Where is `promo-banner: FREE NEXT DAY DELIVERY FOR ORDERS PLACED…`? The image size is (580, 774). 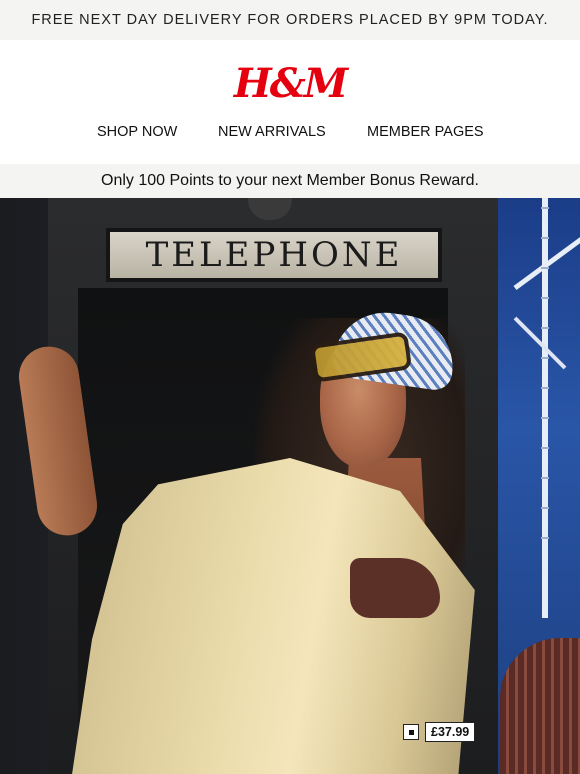 promo-banner: FREE NEXT DAY DELIVERY FOR ORDERS PLACED… is located at coordinates (290, 20).